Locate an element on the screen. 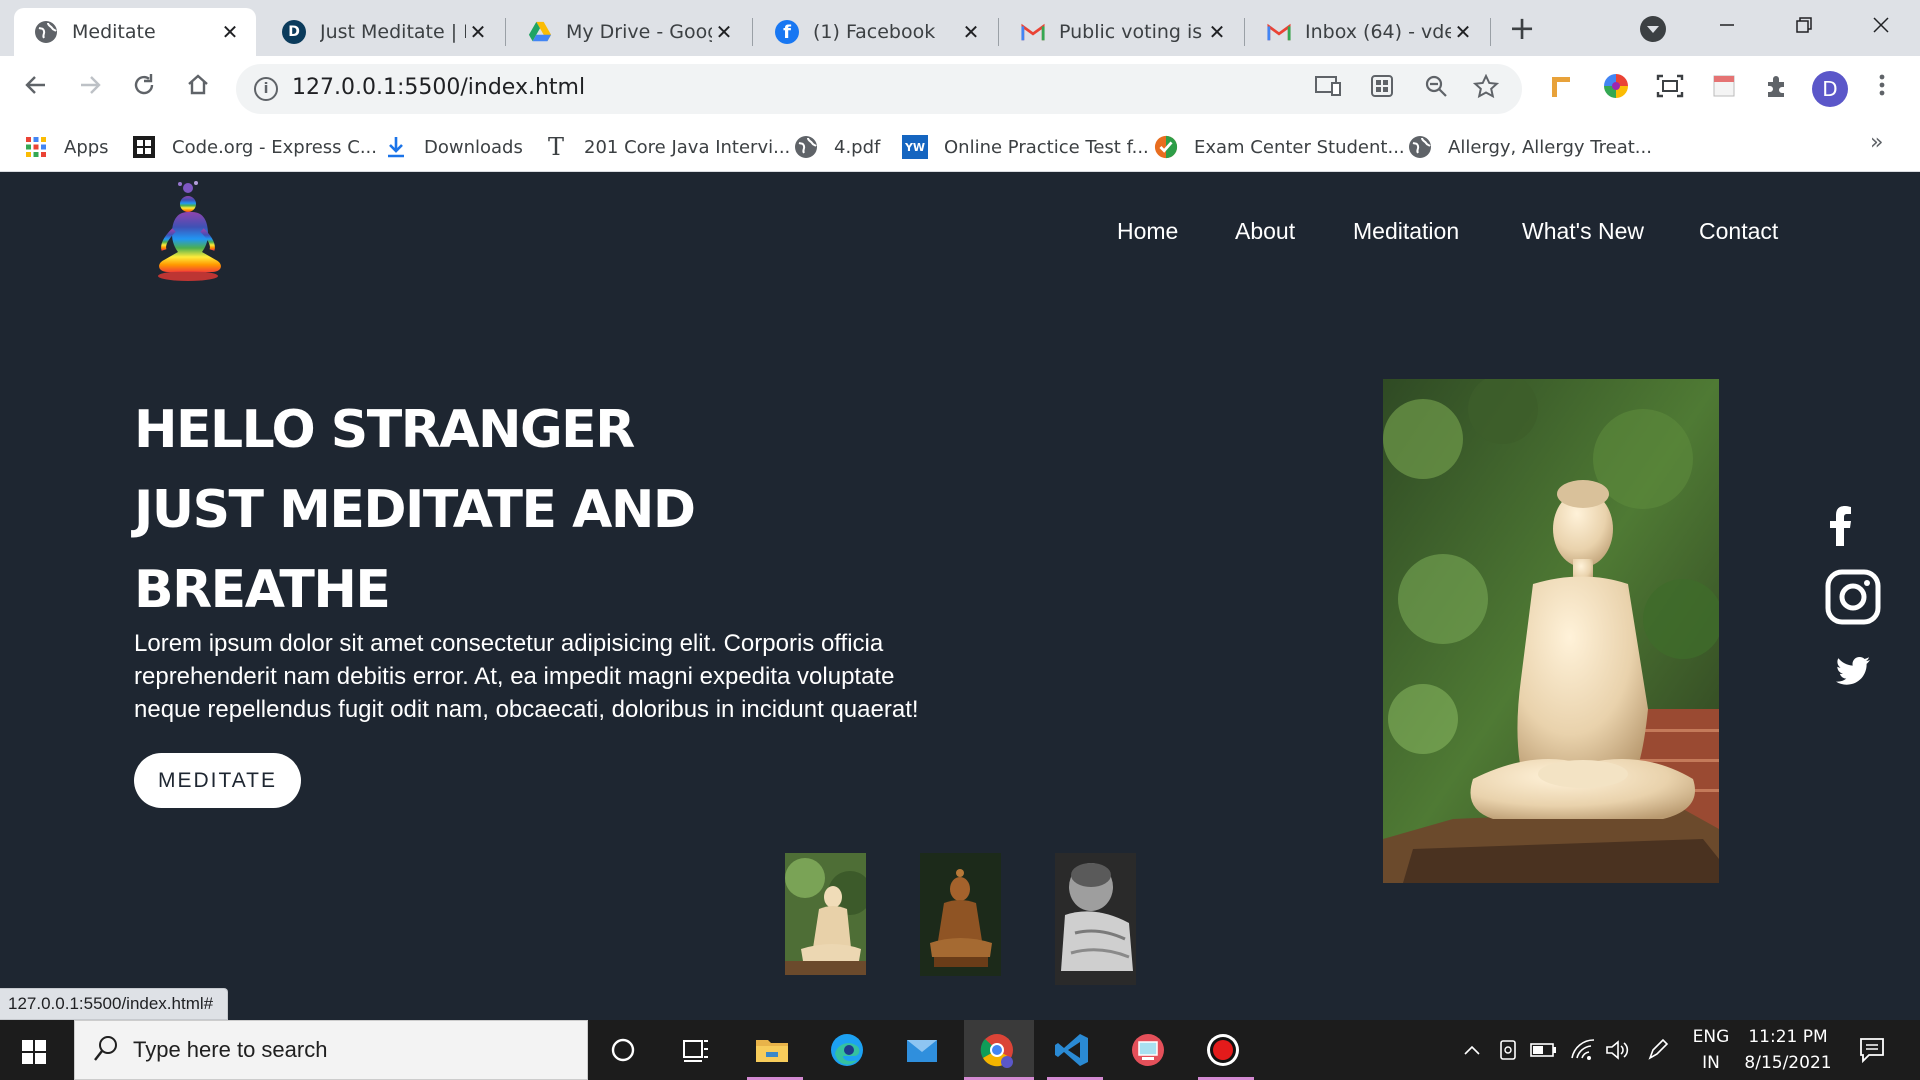 This screenshot has width=1920, height=1080. bookmark-downloads: Downloads is located at coordinates (453, 147).